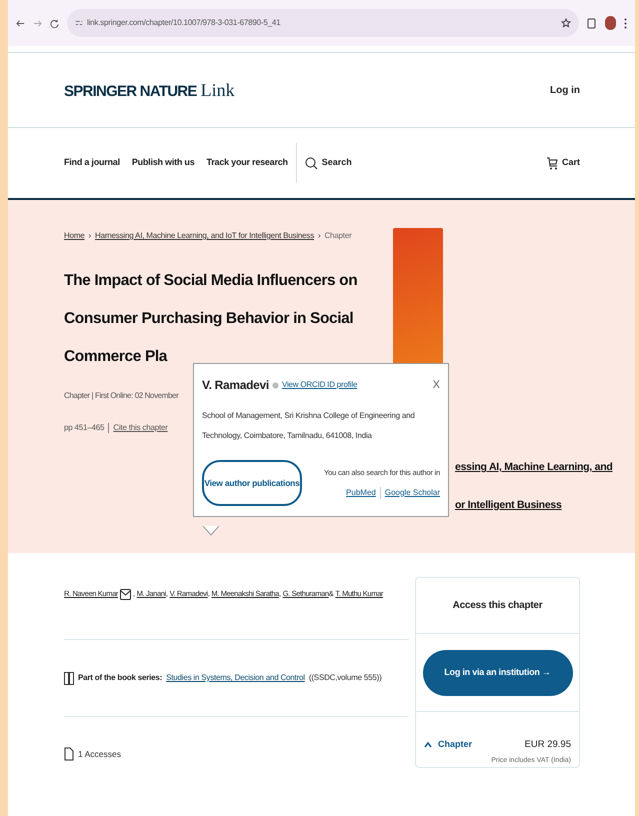  Describe the element at coordinates (252, 483) in the screenshot. I see `view-publications-button: View author publications` at that location.